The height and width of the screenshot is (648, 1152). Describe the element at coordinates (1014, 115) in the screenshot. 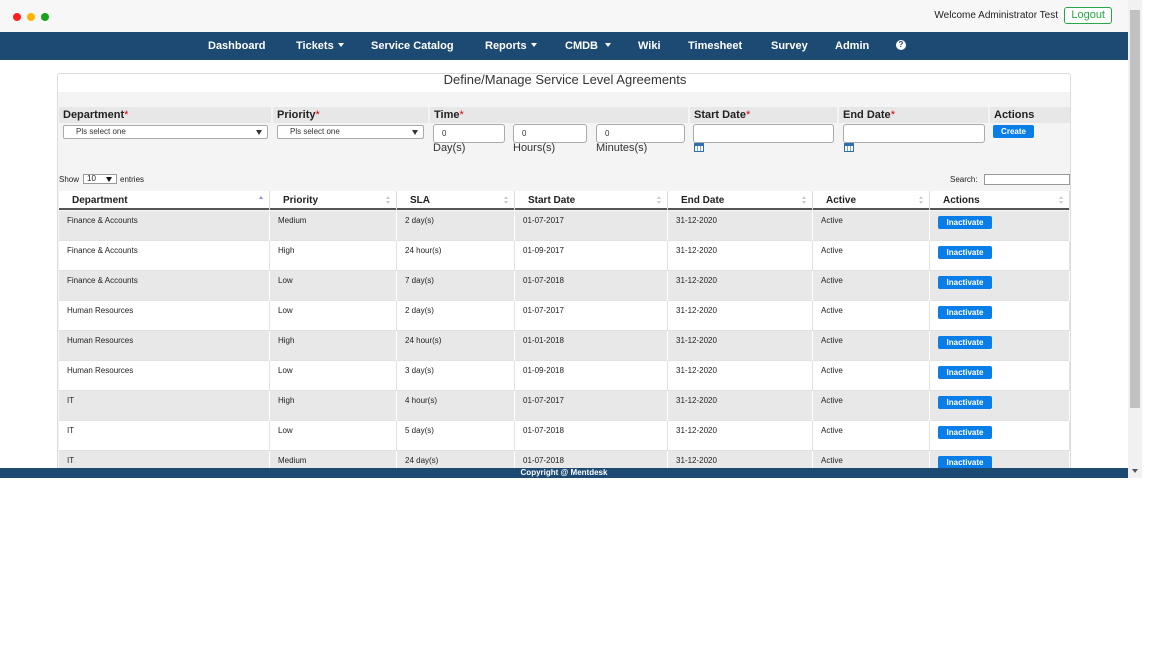

I see `actions-label: Actions` at that location.